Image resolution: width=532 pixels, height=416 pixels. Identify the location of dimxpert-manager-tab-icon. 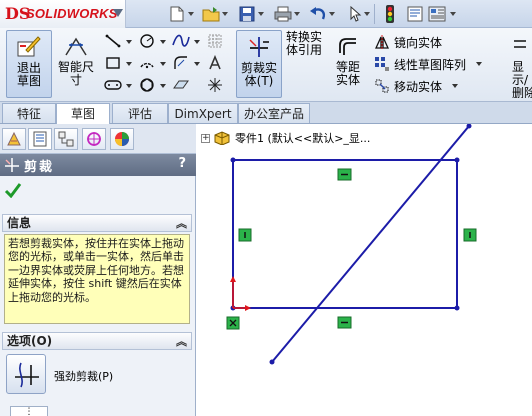
(94, 139).